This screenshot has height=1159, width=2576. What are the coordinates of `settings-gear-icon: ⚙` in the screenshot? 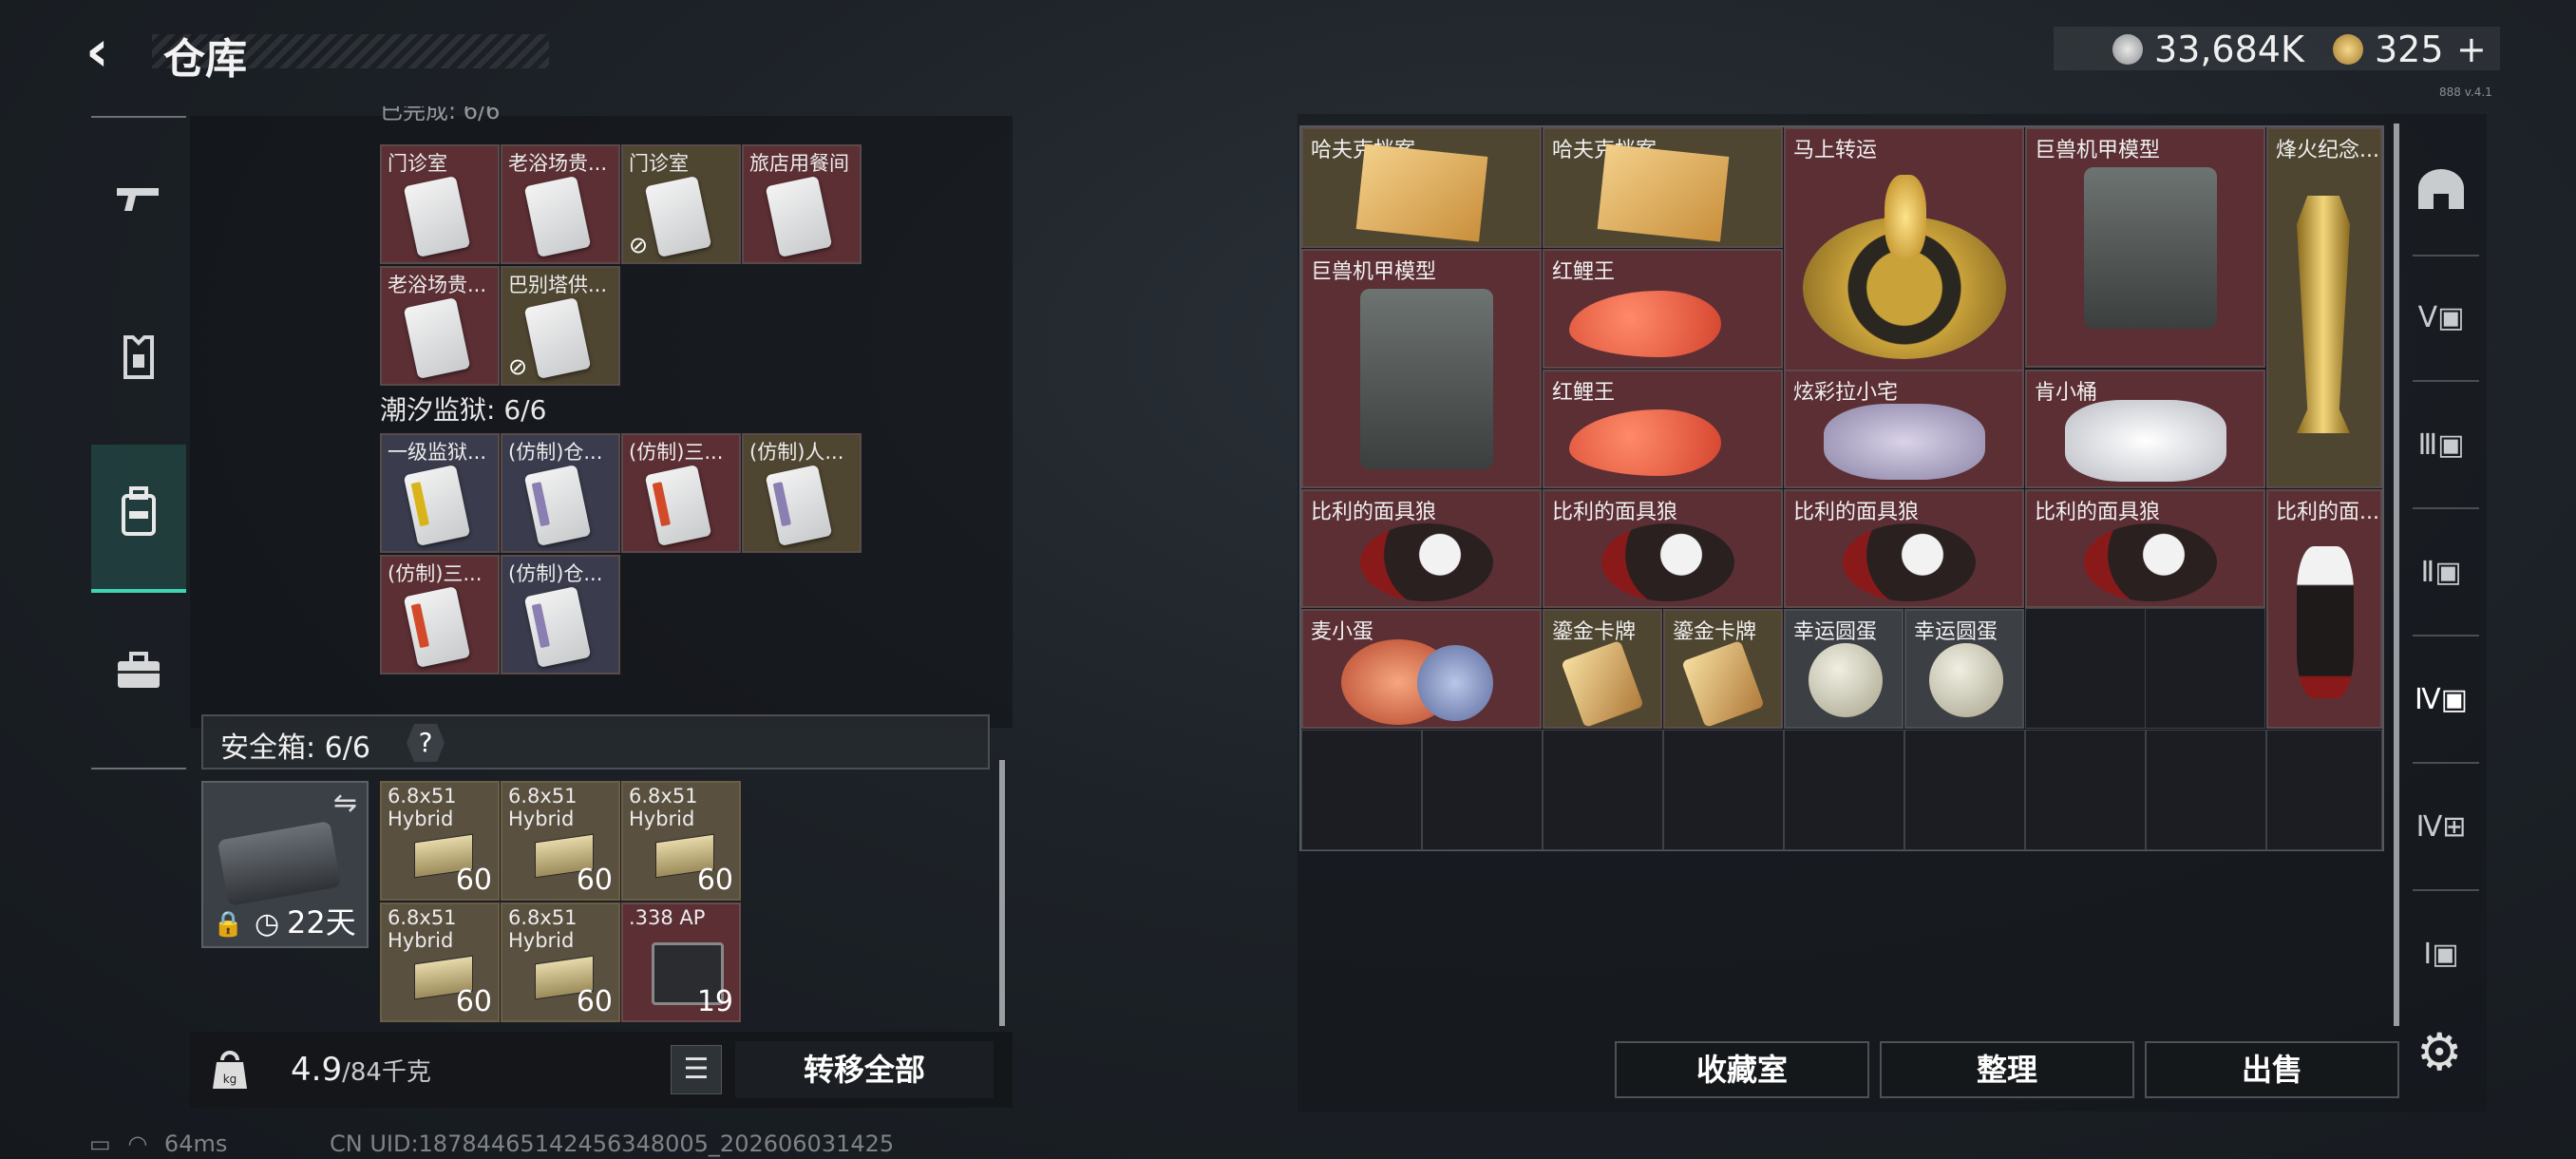 It's located at (2439, 1052).